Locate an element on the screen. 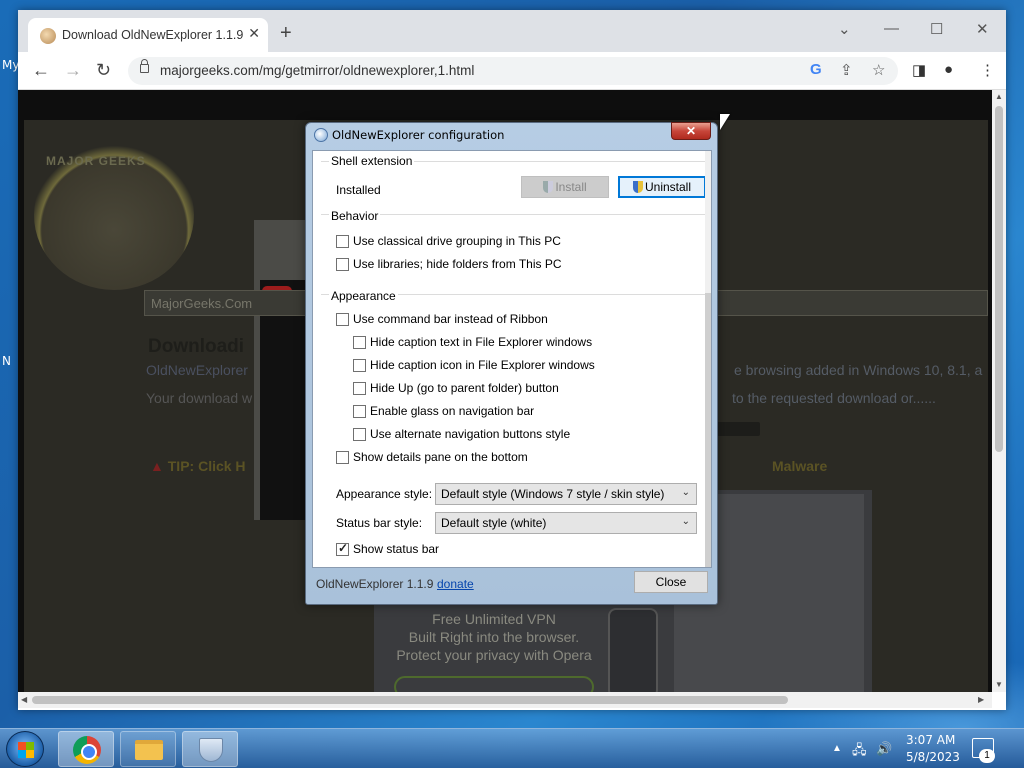 The image size is (1024, 768). alternate-nav-buttons-label: Use alternate navigation buttons style is located at coordinates (470, 434).